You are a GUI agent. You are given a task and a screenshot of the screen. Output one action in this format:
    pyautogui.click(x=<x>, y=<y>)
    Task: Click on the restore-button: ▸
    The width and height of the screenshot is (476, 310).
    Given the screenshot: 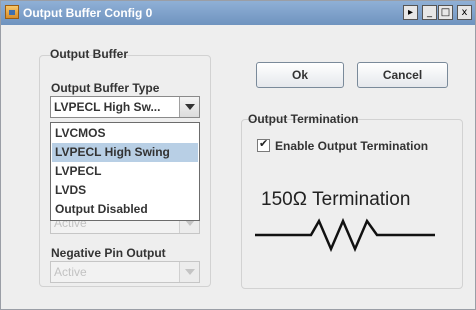 What is the action you would take?
    pyautogui.click(x=410, y=12)
    